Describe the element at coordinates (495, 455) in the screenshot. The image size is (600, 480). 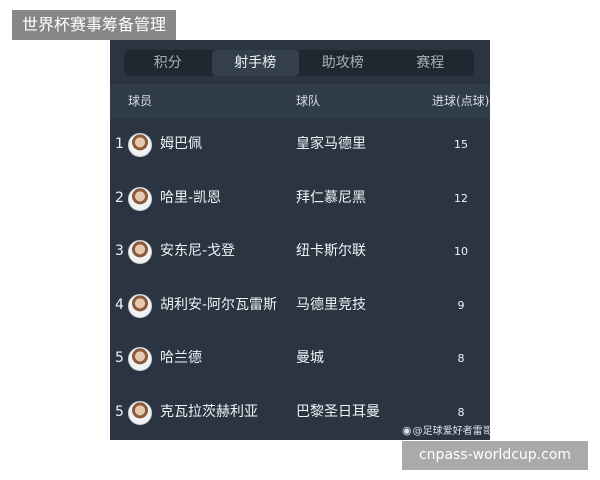
I see `source-watermark: cnpass-worldcup.com` at that location.